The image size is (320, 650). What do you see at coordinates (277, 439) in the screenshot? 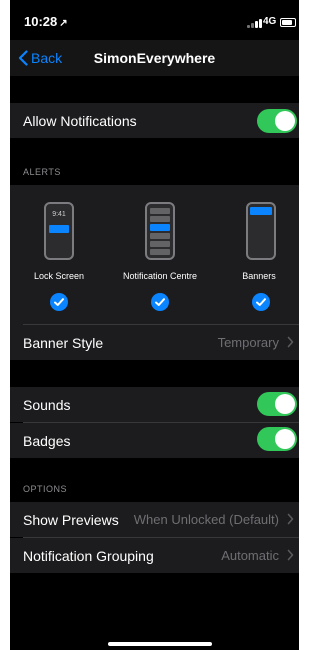
I see `badges-toggle` at bounding box center [277, 439].